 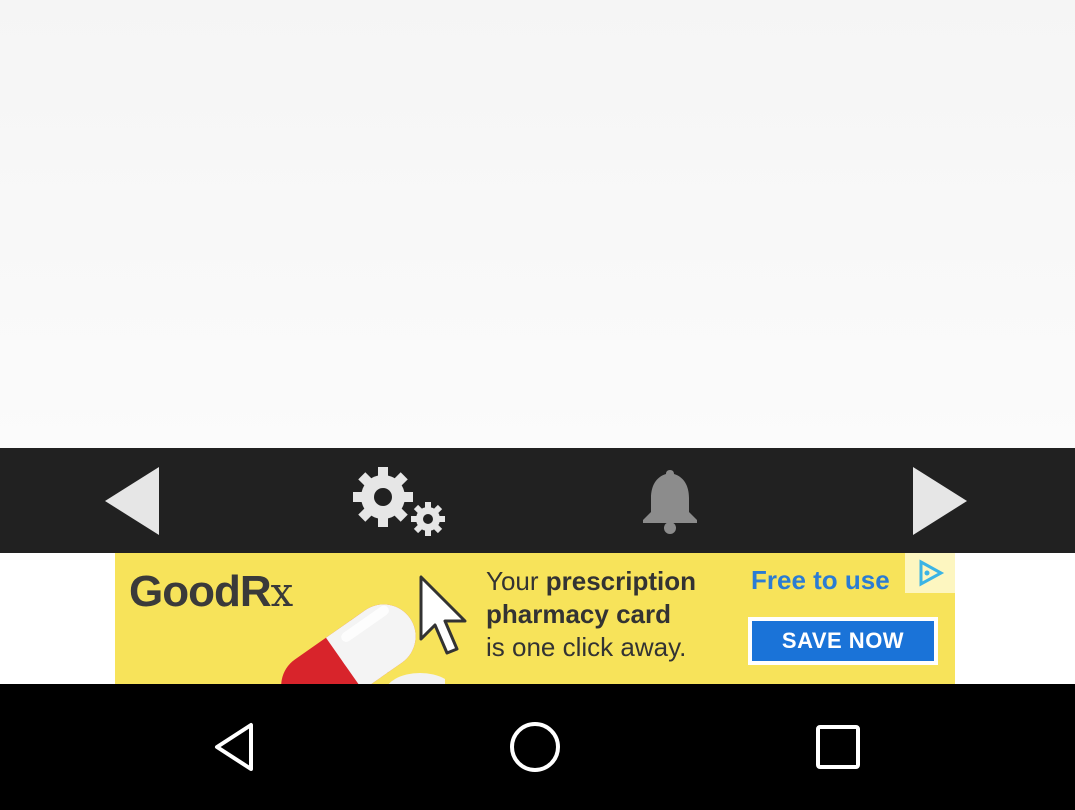 I want to click on ad-free-text: Free to use, so click(x=820, y=580).